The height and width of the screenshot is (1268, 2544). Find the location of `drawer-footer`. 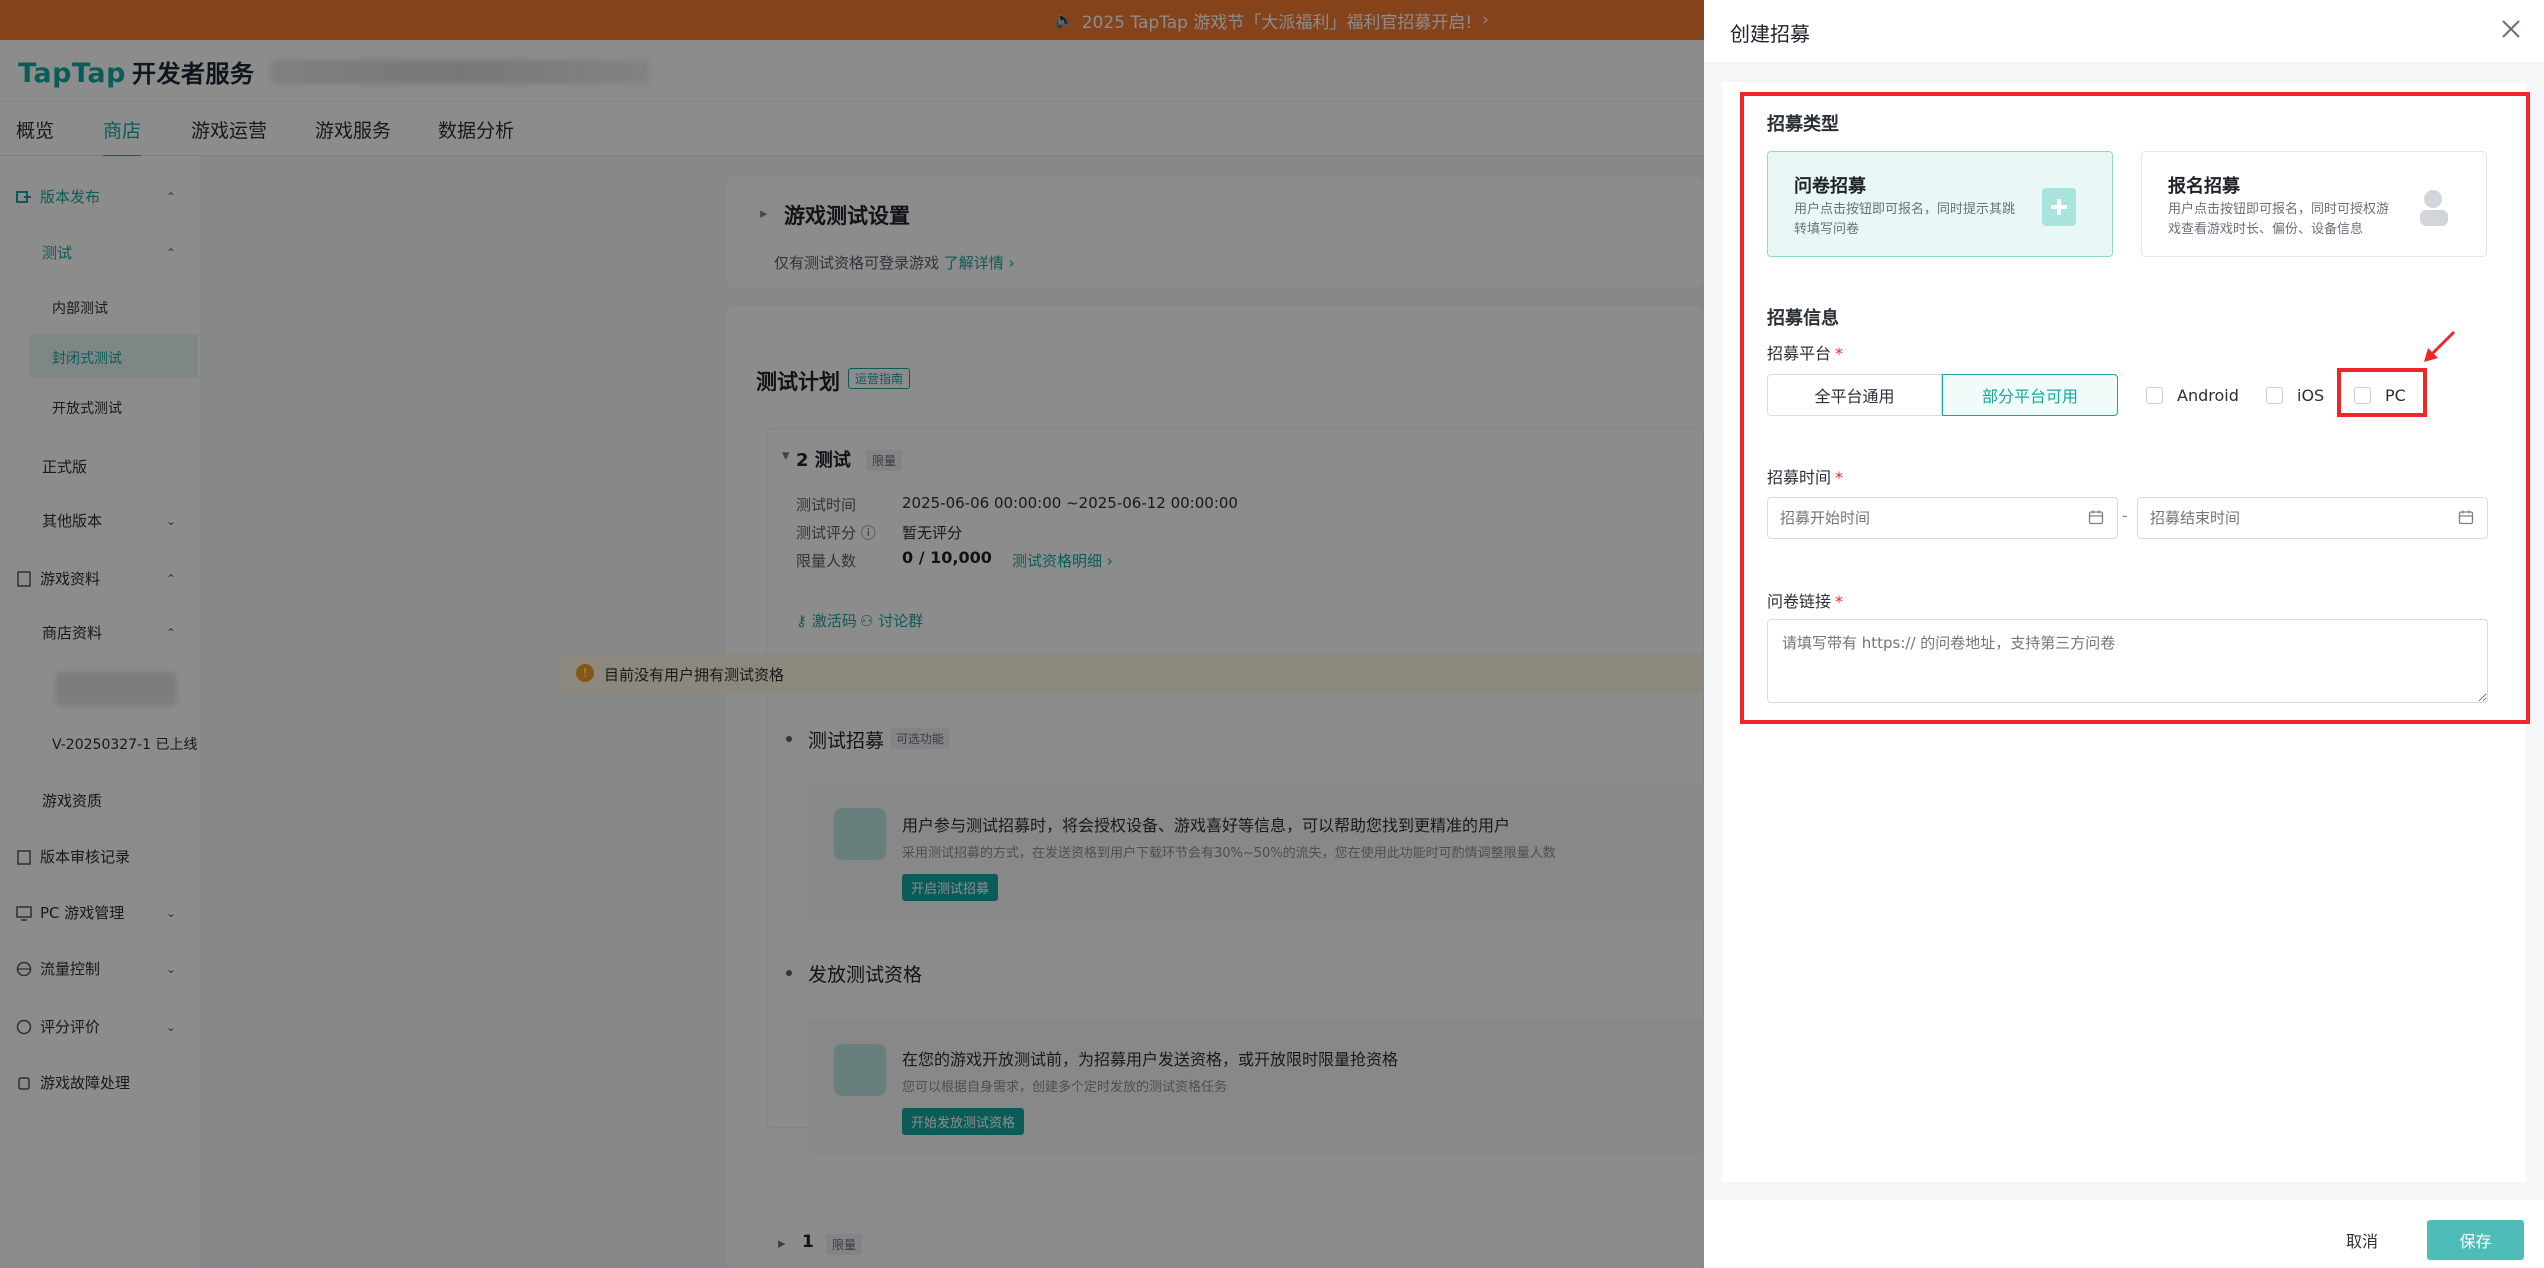

drawer-footer is located at coordinates (2124, 1234).